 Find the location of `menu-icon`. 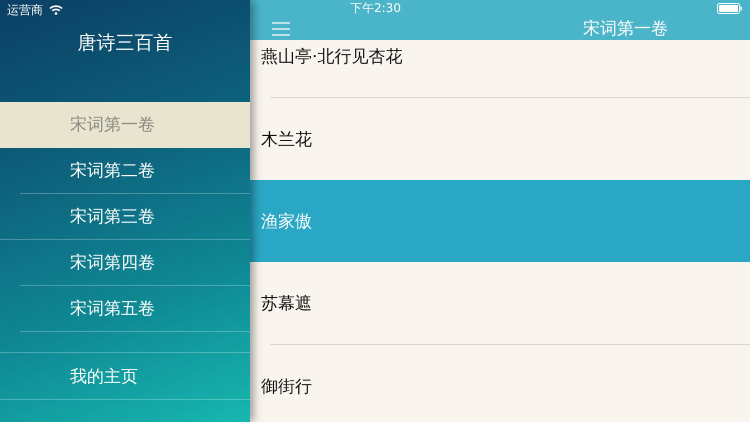

menu-icon is located at coordinates (281, 29).